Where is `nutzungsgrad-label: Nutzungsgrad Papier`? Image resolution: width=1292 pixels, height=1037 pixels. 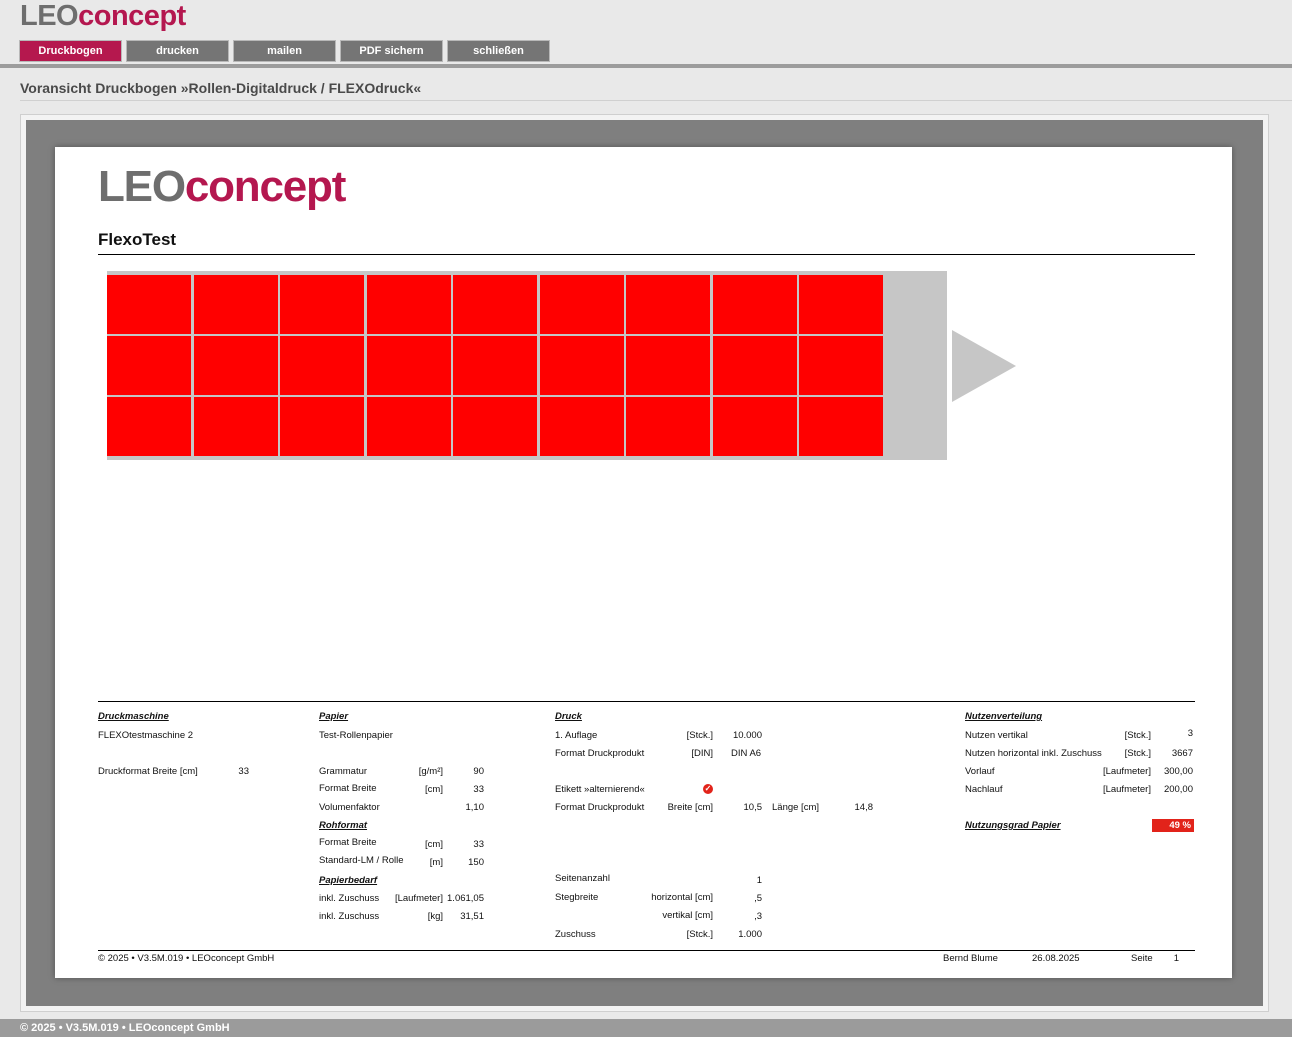
nutzungsgrad-label: Nutzungsgrad Papier is located at coordinates (1013, 825).